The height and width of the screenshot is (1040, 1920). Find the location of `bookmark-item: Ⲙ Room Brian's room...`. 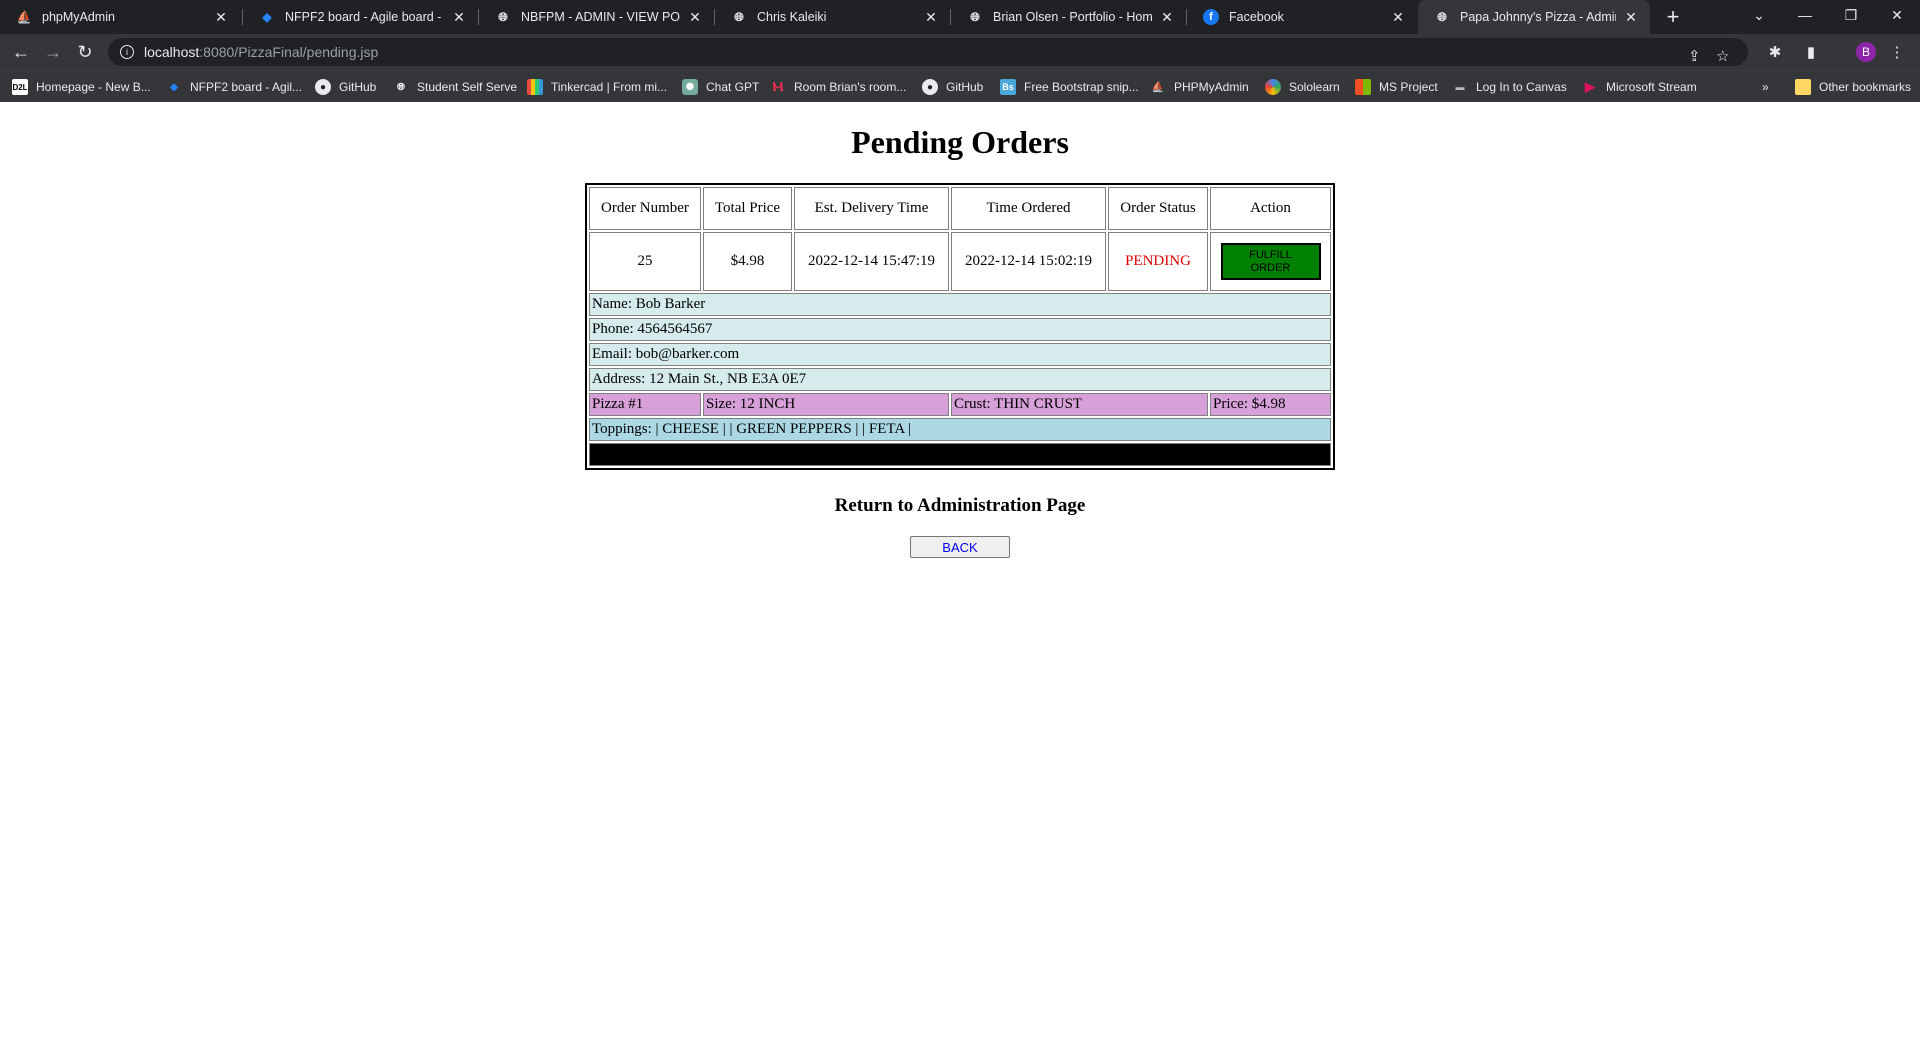

bookmark-item: Ⲙ Room Brian's room... is located at coordinates (838, 87).